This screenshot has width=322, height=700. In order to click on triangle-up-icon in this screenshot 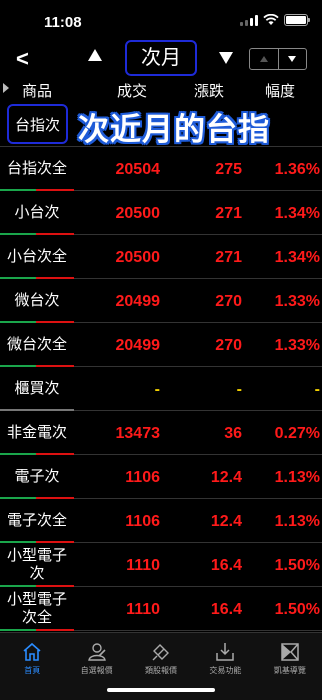, I will do `click(263, 59)`.